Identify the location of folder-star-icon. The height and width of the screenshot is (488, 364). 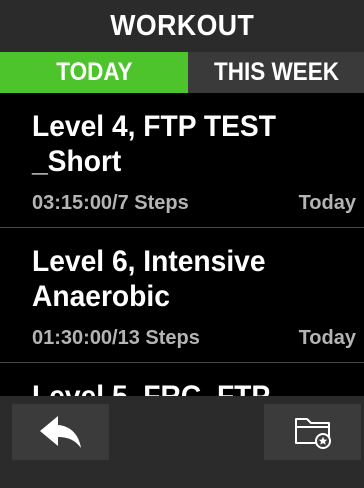
(312, 433).